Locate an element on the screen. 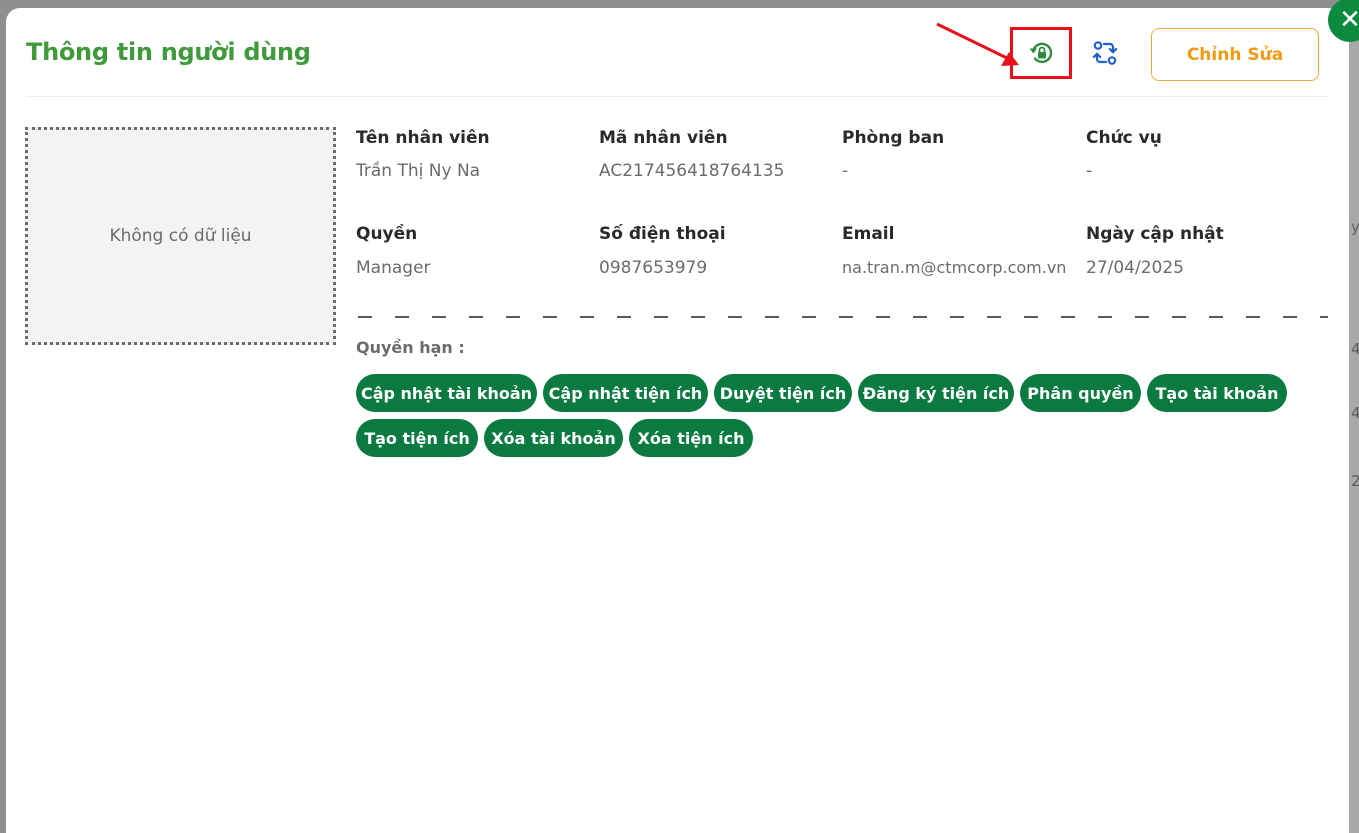  phone-label: Số điện thoại is located at coordinates (662, 234).